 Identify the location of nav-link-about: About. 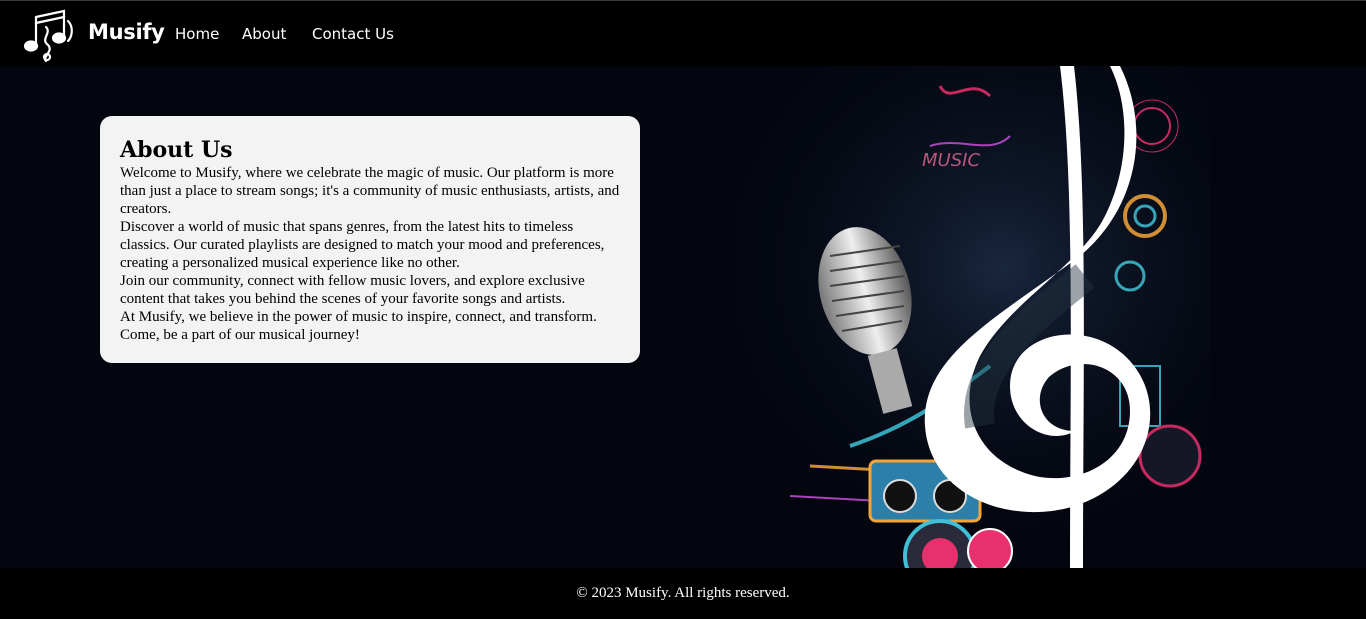
(264, 34).